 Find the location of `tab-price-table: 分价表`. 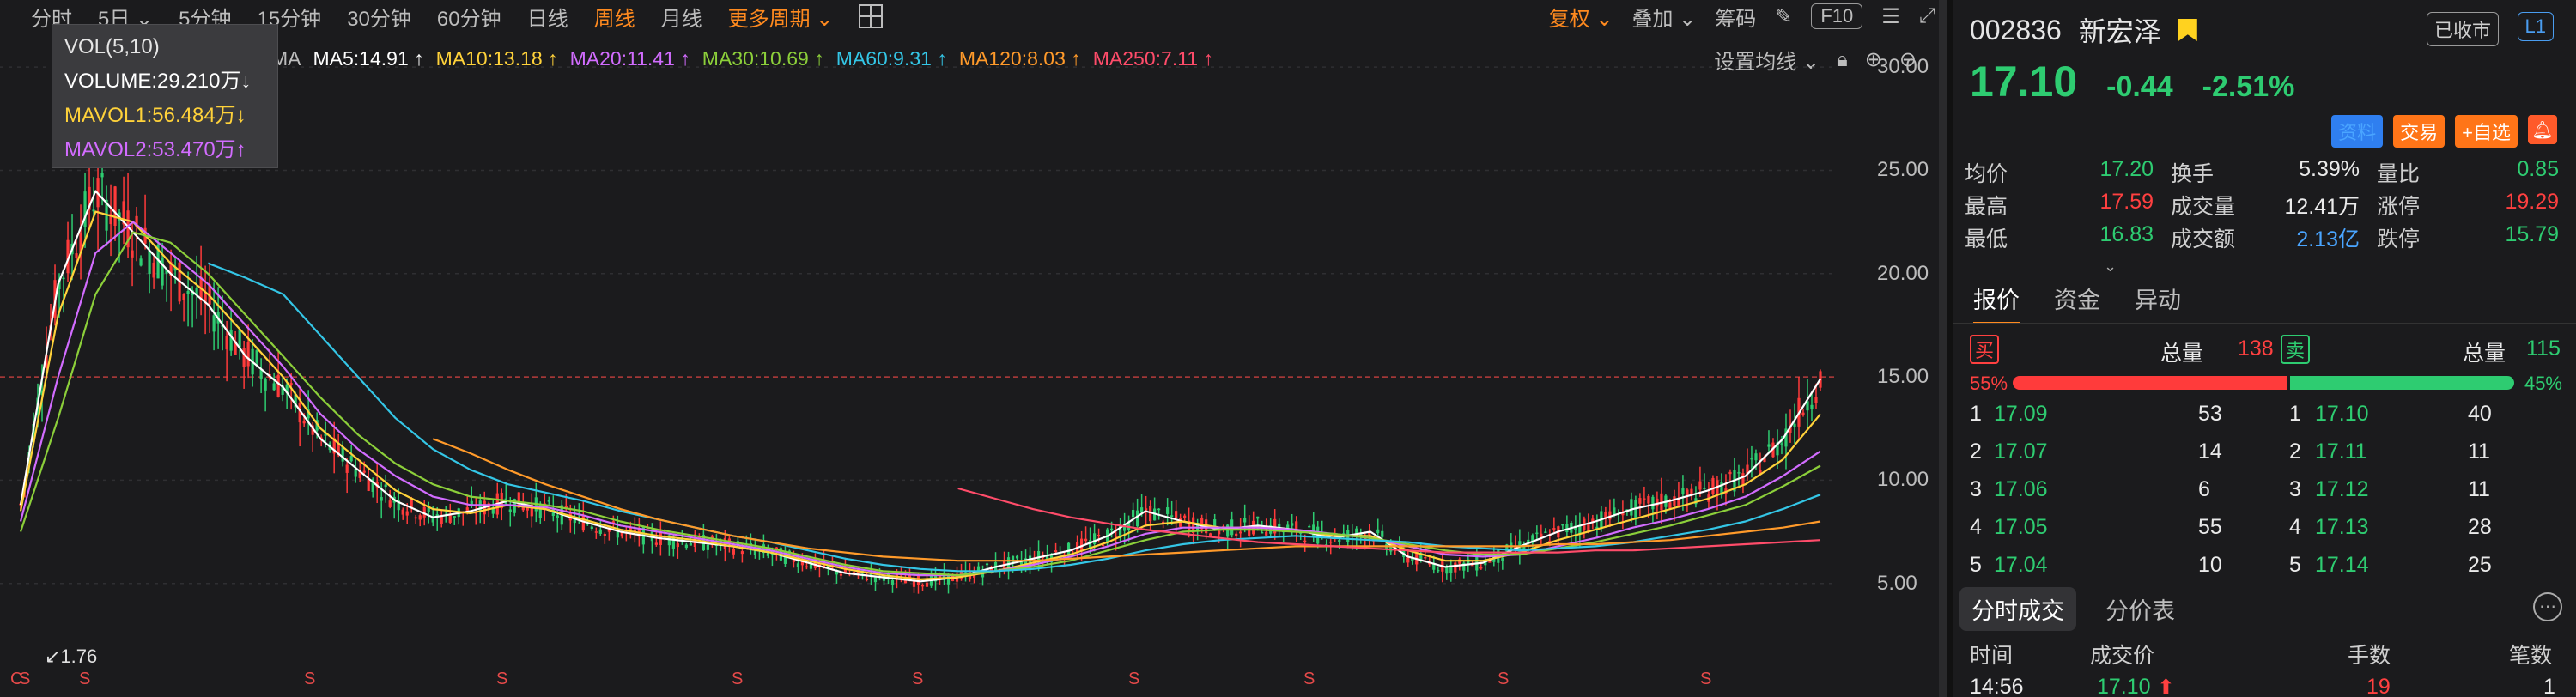

tab-price-table: 分价表 is located at coordinates (2140, 609).